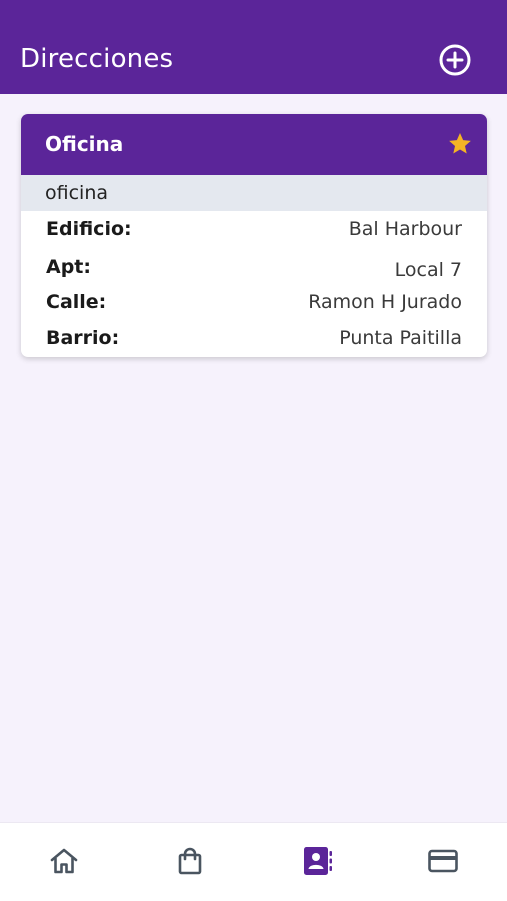  I want to click on field-label: Calle:, so click(76, 302).